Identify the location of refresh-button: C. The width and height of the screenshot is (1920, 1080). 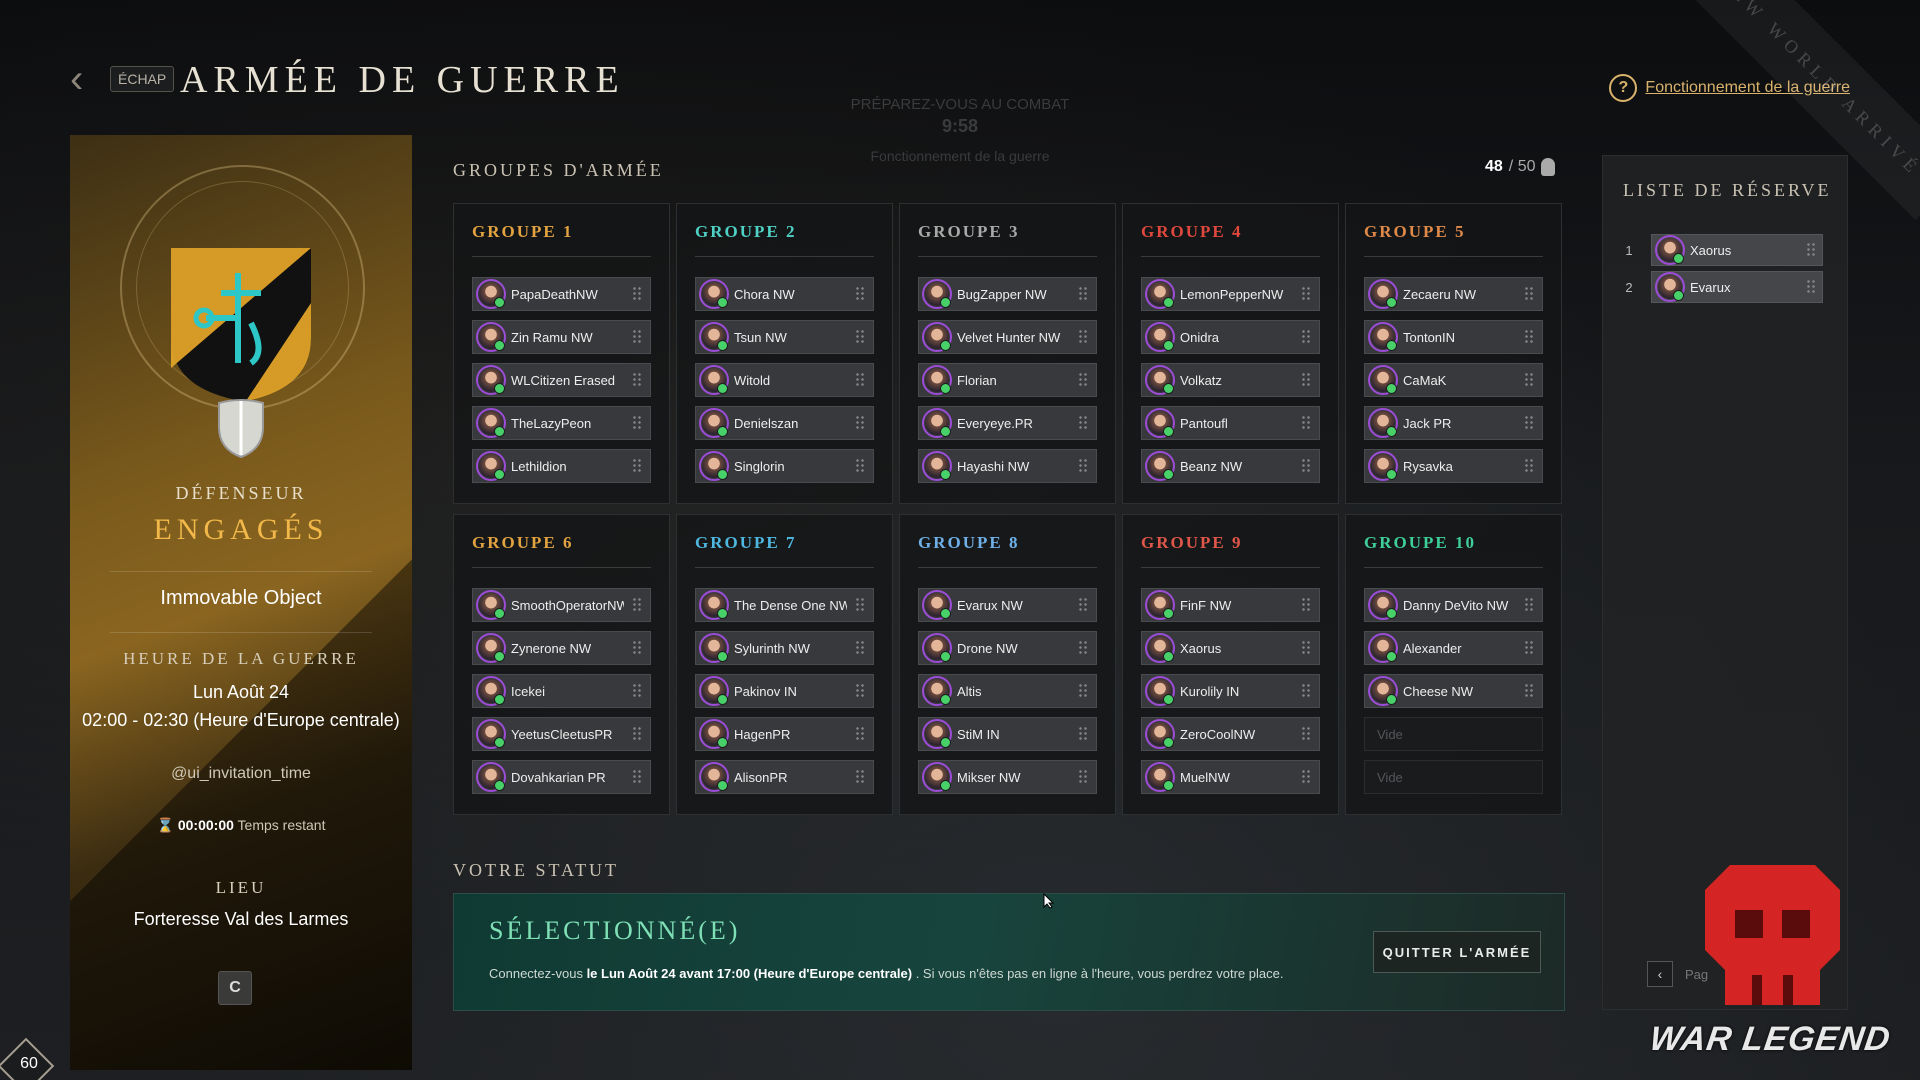
(235, 988).